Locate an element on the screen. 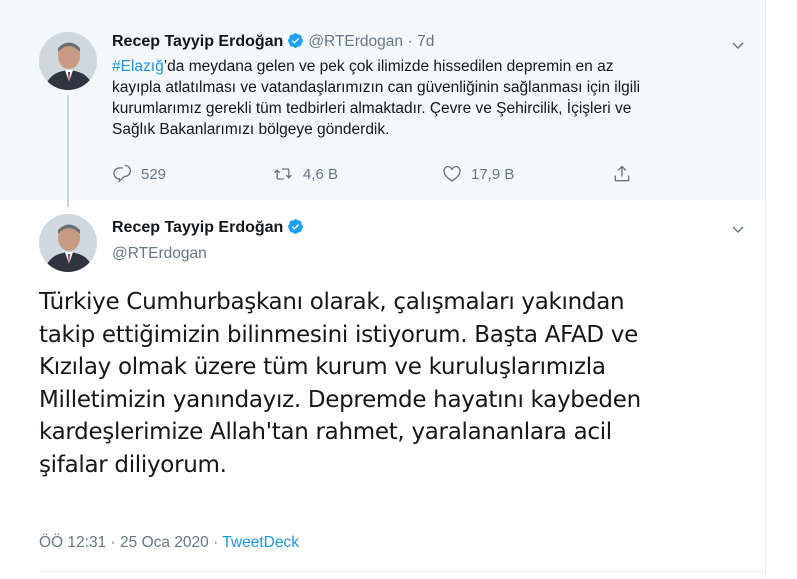  text-line: Sağlık Bakanlarımızı bölgeye gönderdik. is located at coordinates (251, 129).